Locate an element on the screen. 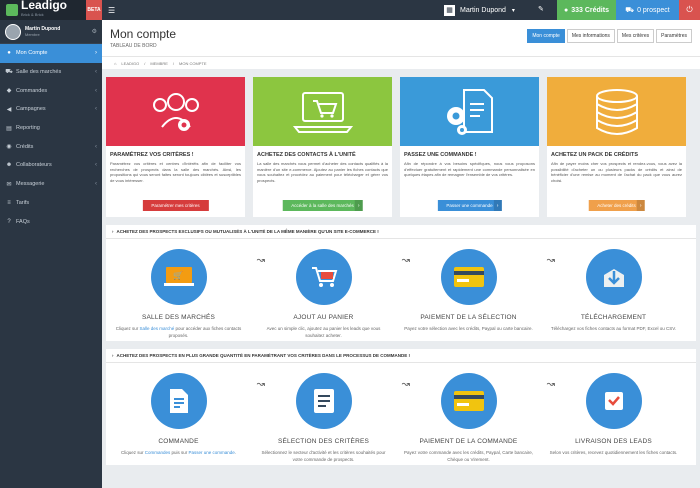  parametrer-criteres-button: Paramétrer mes critères is located at coordinates (175, 205).